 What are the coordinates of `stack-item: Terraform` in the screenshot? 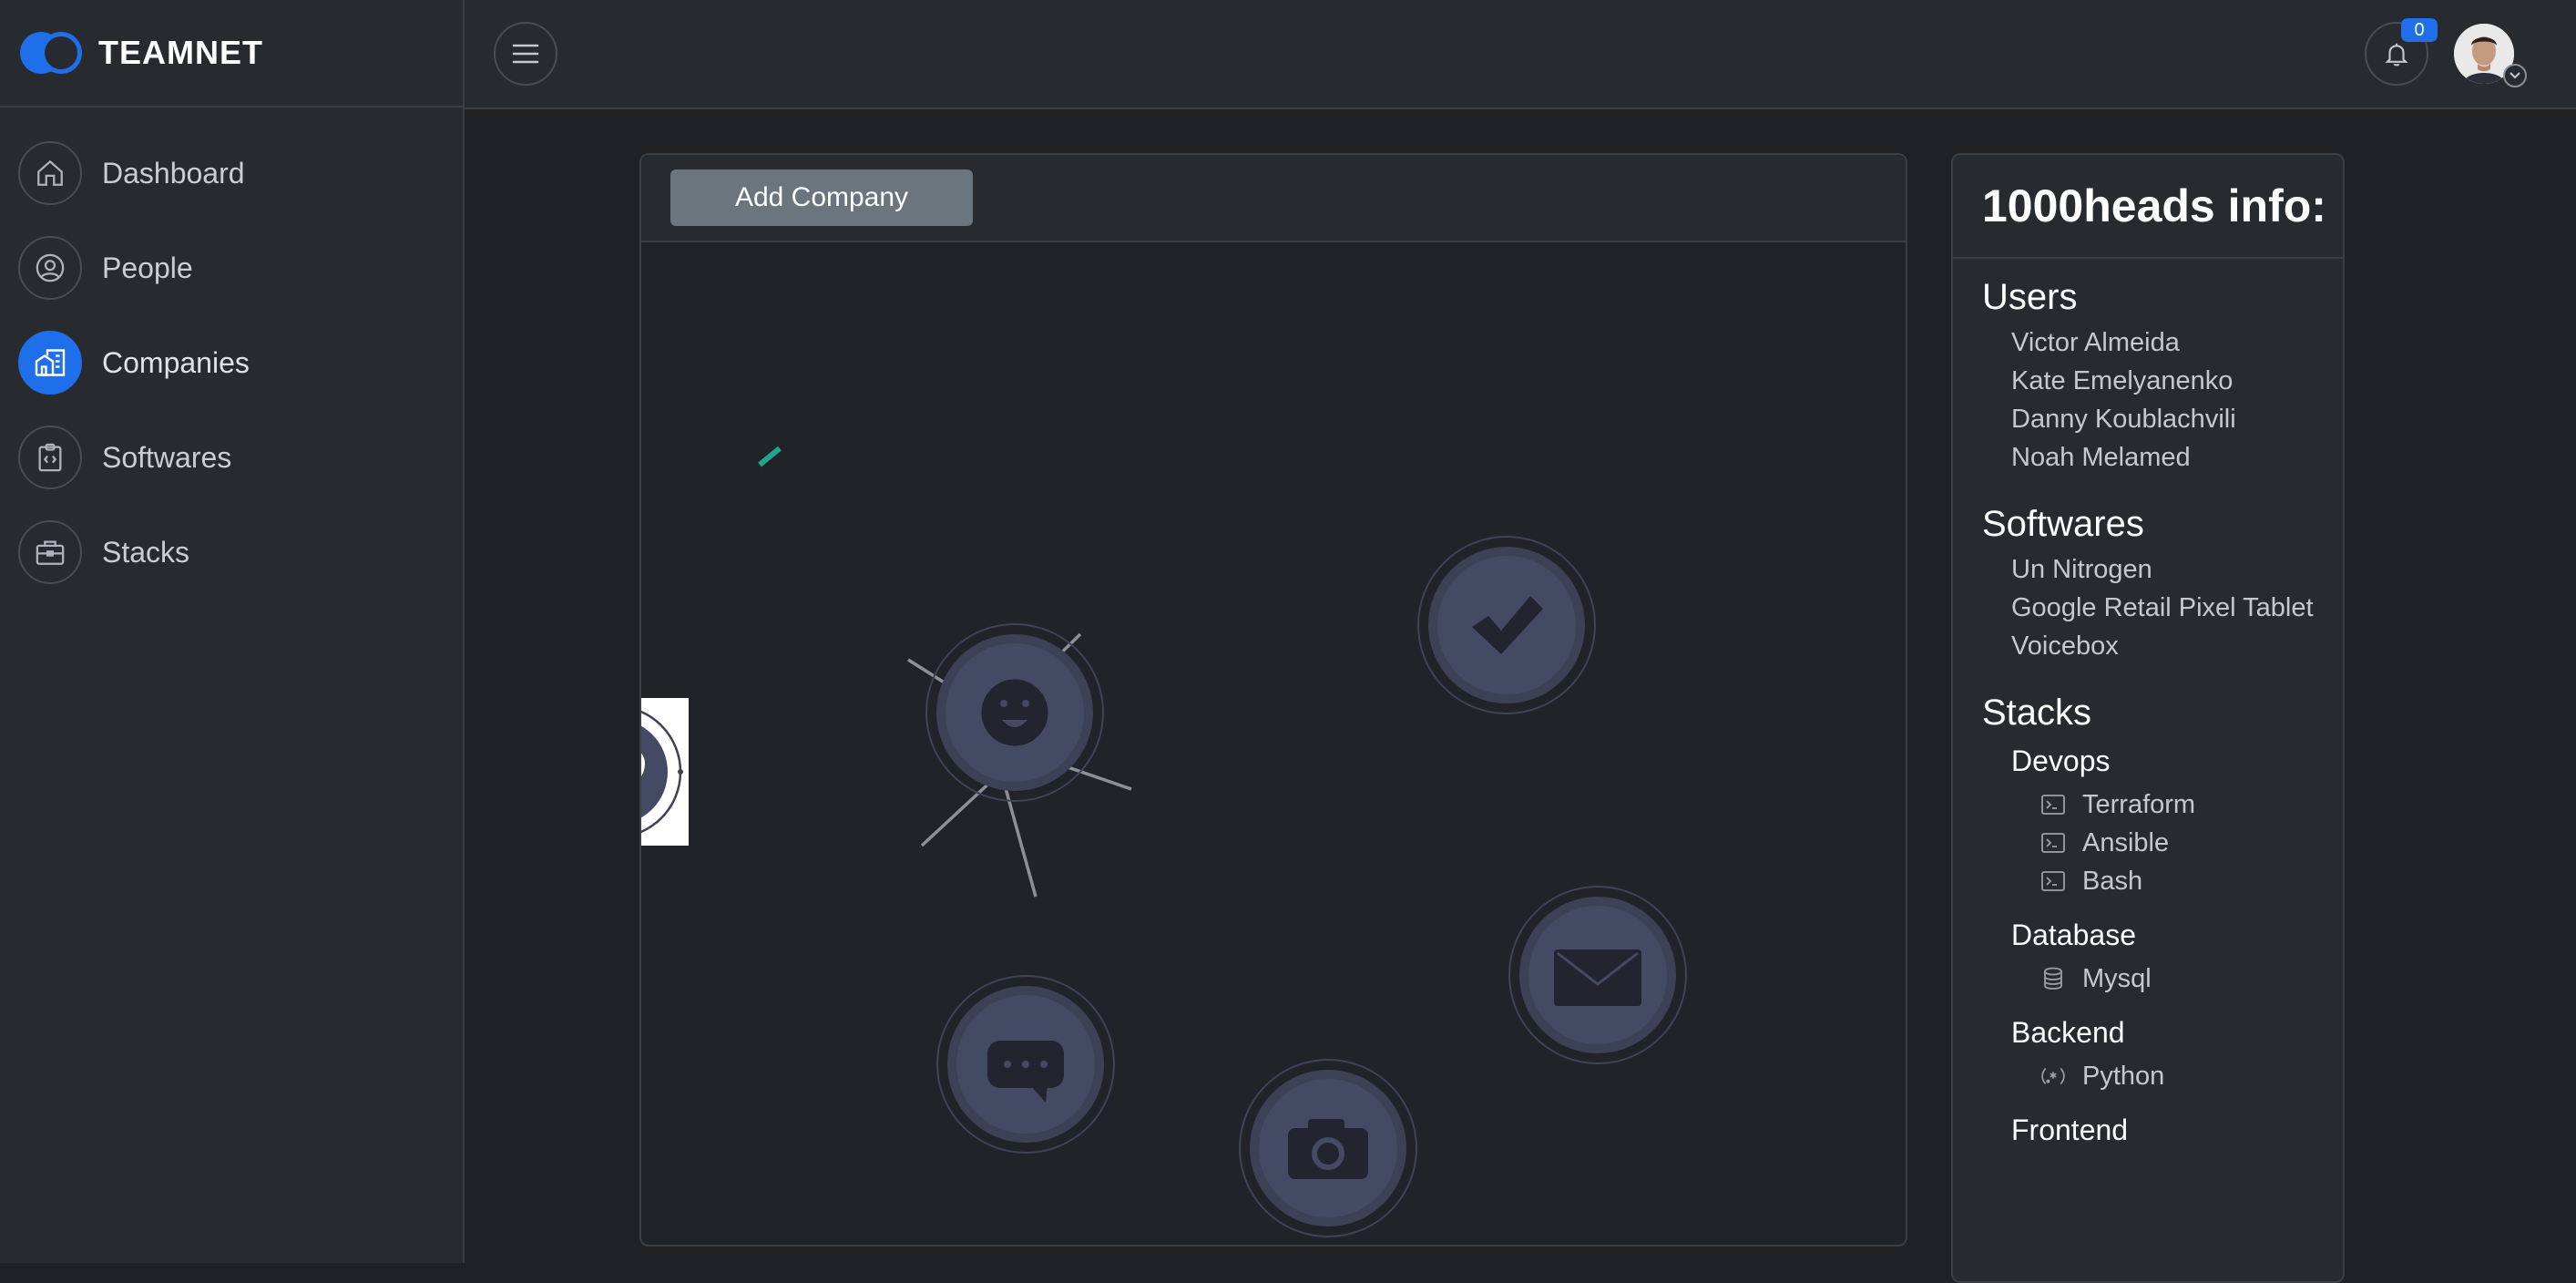 It's located at (2191, 805).